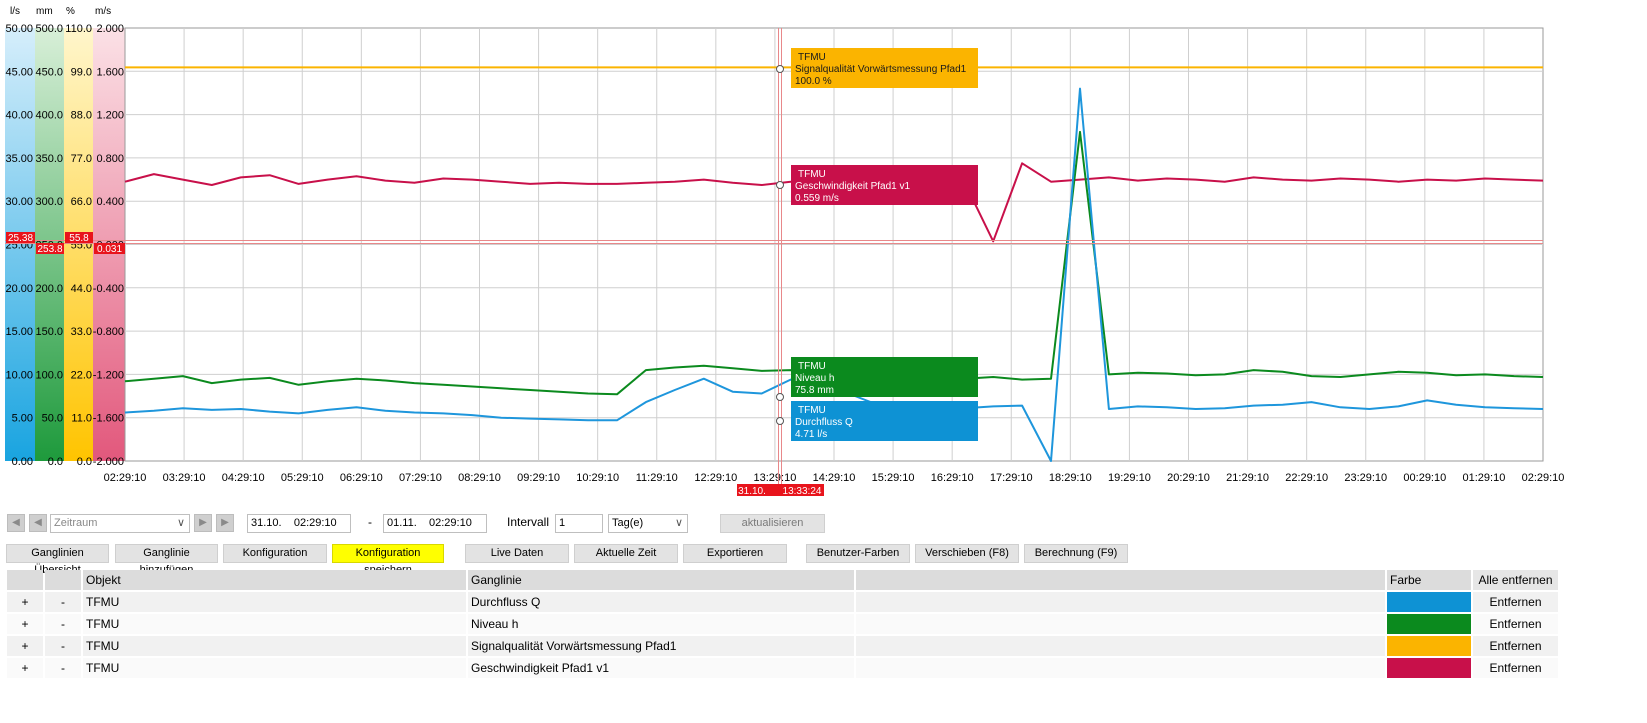  I want to click on shift-button: Verschieben (F8), so click(967, 553).